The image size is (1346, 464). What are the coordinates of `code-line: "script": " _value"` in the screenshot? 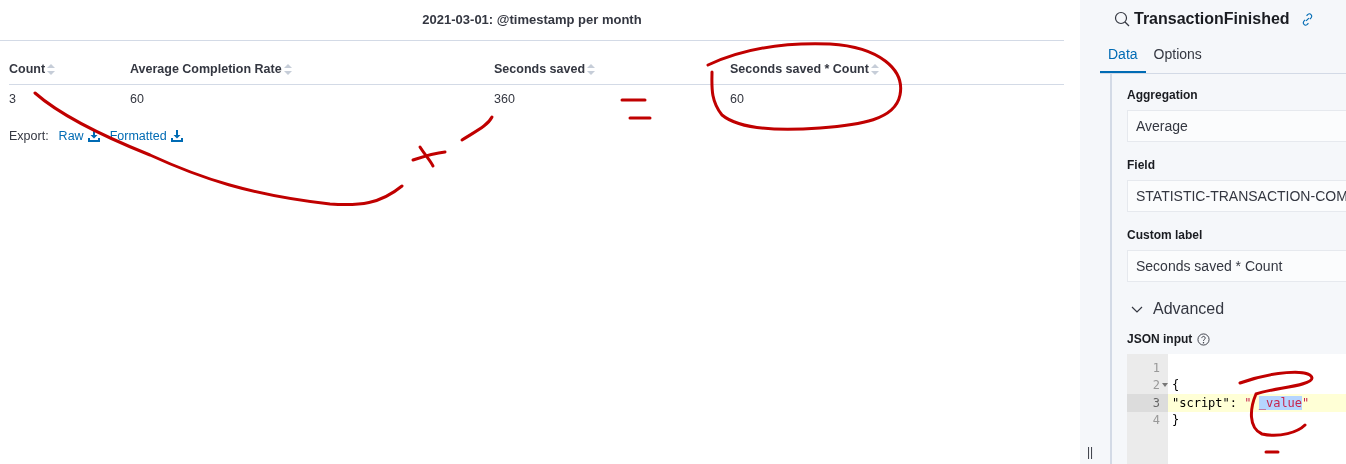 It's located at (1241, 403).